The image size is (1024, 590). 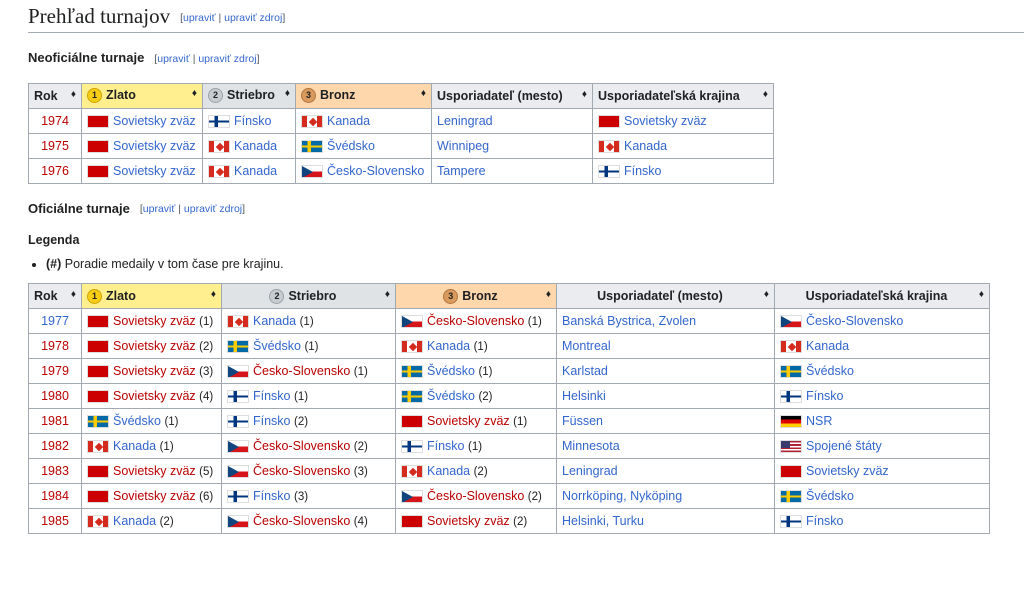 I want to click on year-link: 1979, so click(x=55, y=371).